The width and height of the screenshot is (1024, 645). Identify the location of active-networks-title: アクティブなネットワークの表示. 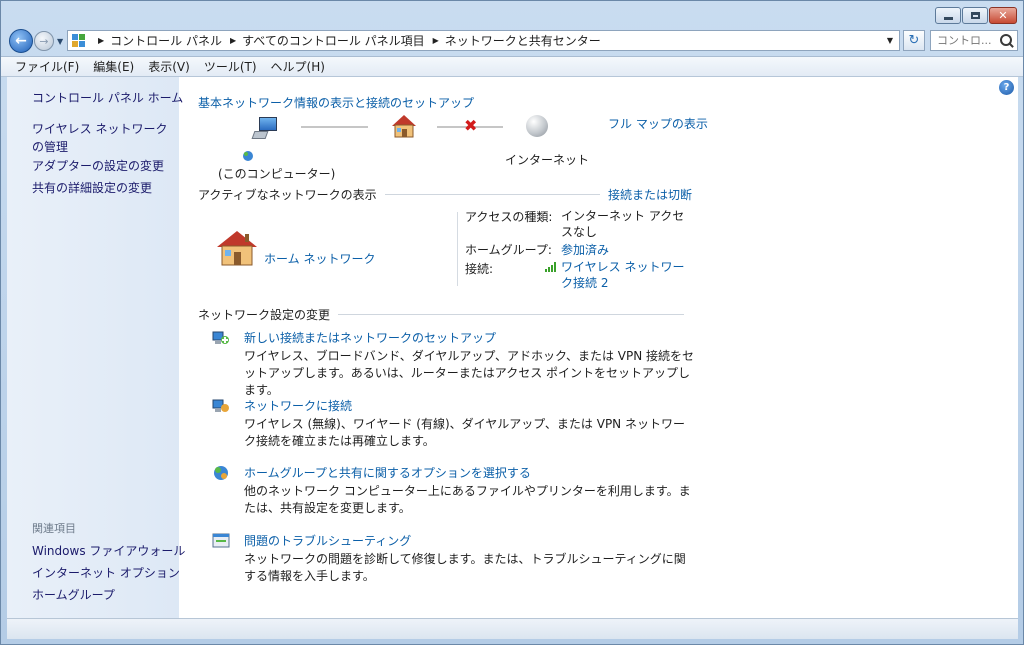
(287, 195).